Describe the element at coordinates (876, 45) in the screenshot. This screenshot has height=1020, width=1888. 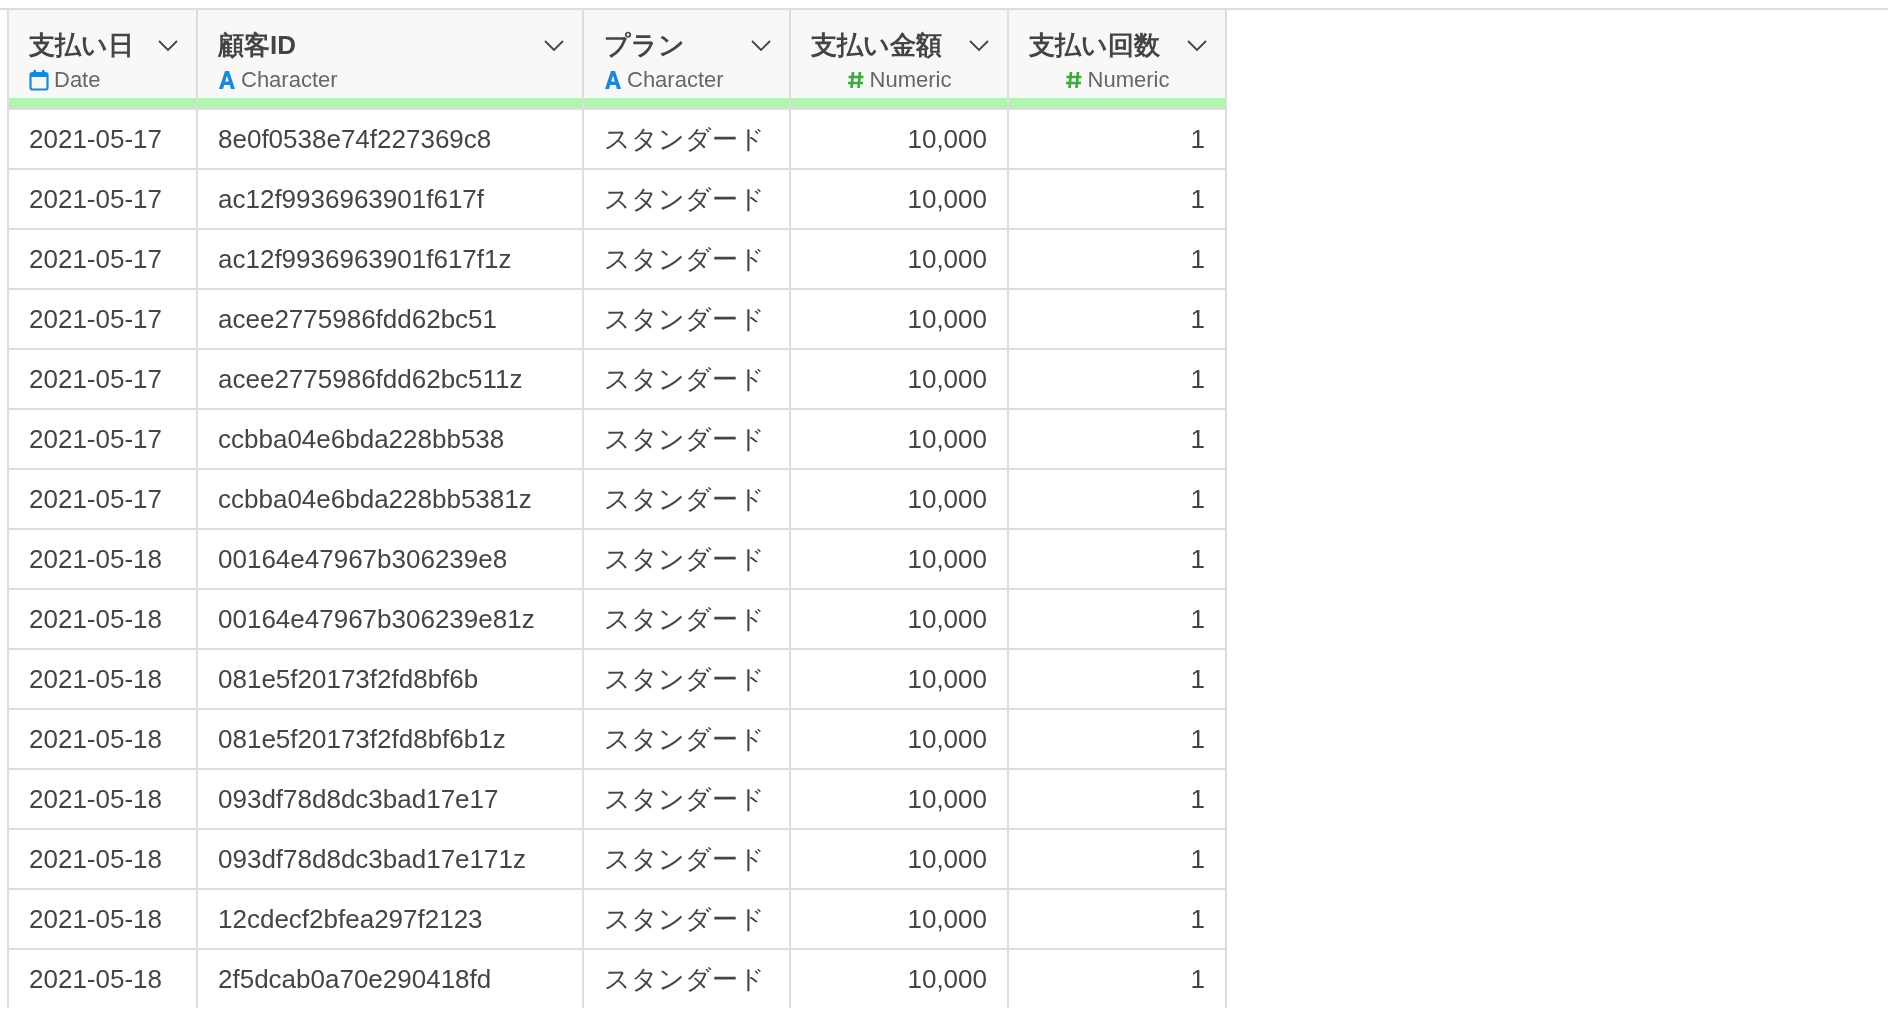
I see `column-title: 支払い金額` at that location.